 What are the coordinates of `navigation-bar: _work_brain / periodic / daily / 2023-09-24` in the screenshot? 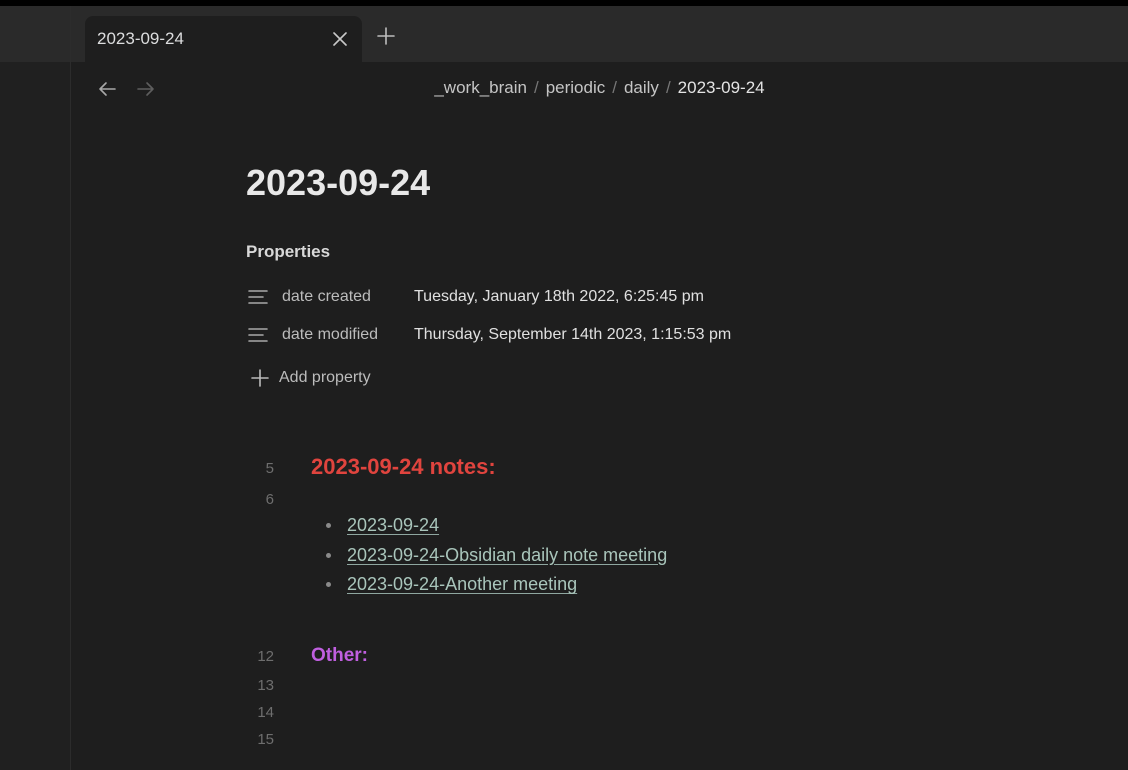 It's located at (599, 89).